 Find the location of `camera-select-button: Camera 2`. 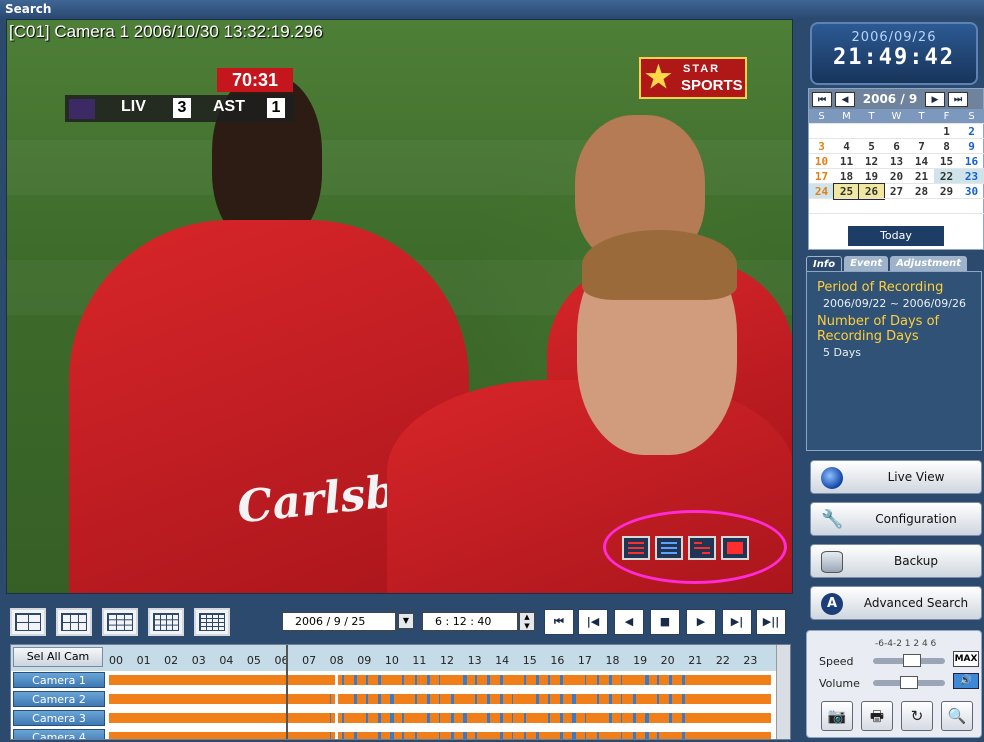

camera-select-button: Camera 2 is located at coordinates (59, 699).